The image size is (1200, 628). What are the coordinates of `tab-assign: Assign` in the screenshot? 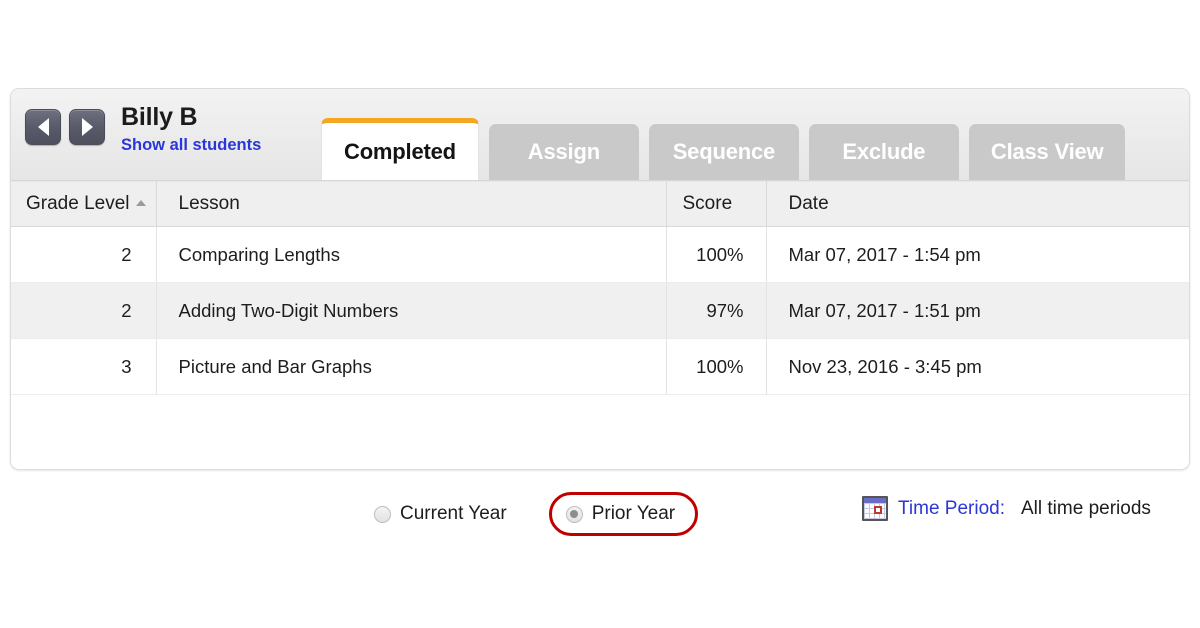 It's located at (563, 152).